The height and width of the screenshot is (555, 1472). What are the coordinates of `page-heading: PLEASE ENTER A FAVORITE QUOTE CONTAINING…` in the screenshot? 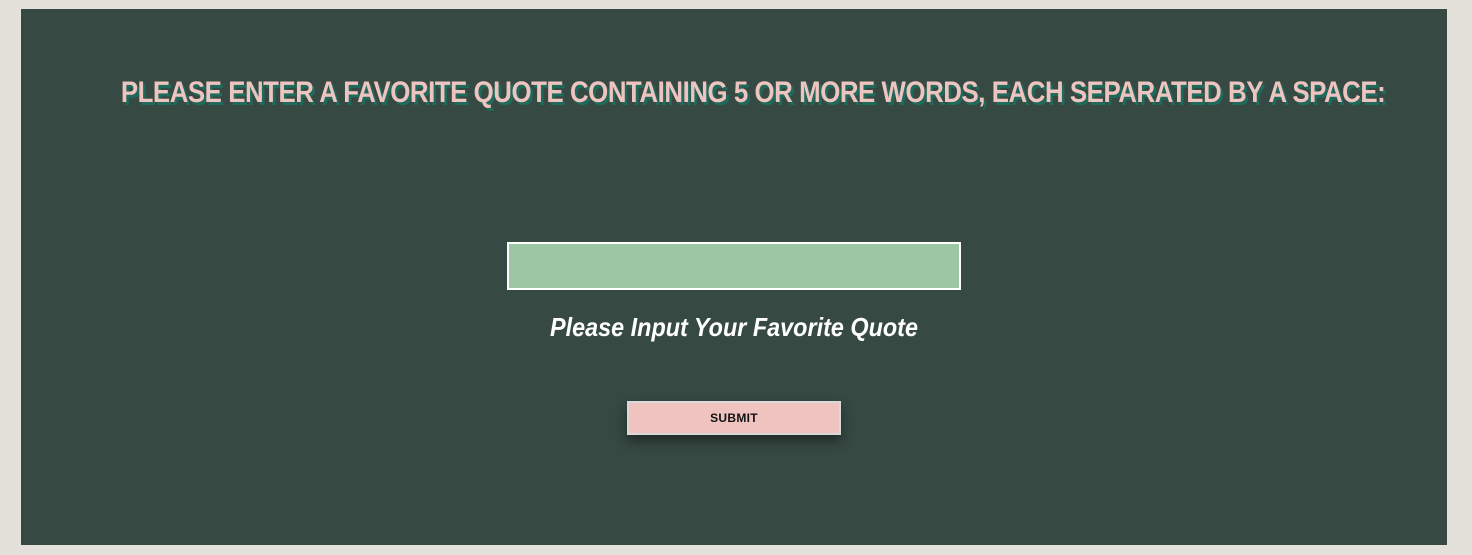 It's located at (753, 92).